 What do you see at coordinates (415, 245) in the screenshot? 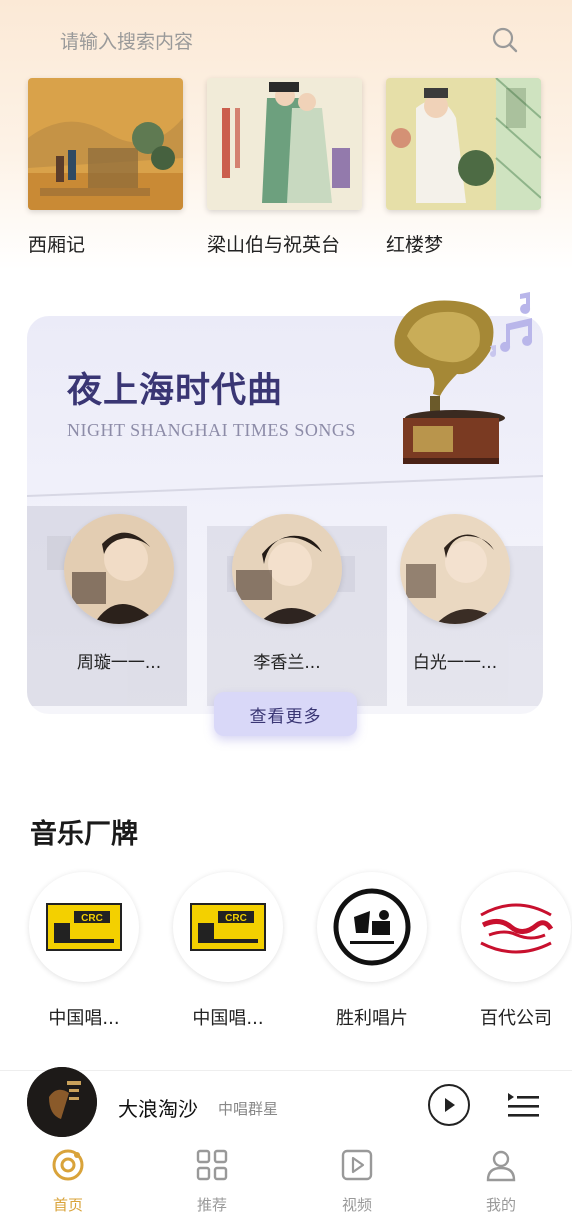
I see `album-title: 红楼梦` at bounding box center [415, 245].